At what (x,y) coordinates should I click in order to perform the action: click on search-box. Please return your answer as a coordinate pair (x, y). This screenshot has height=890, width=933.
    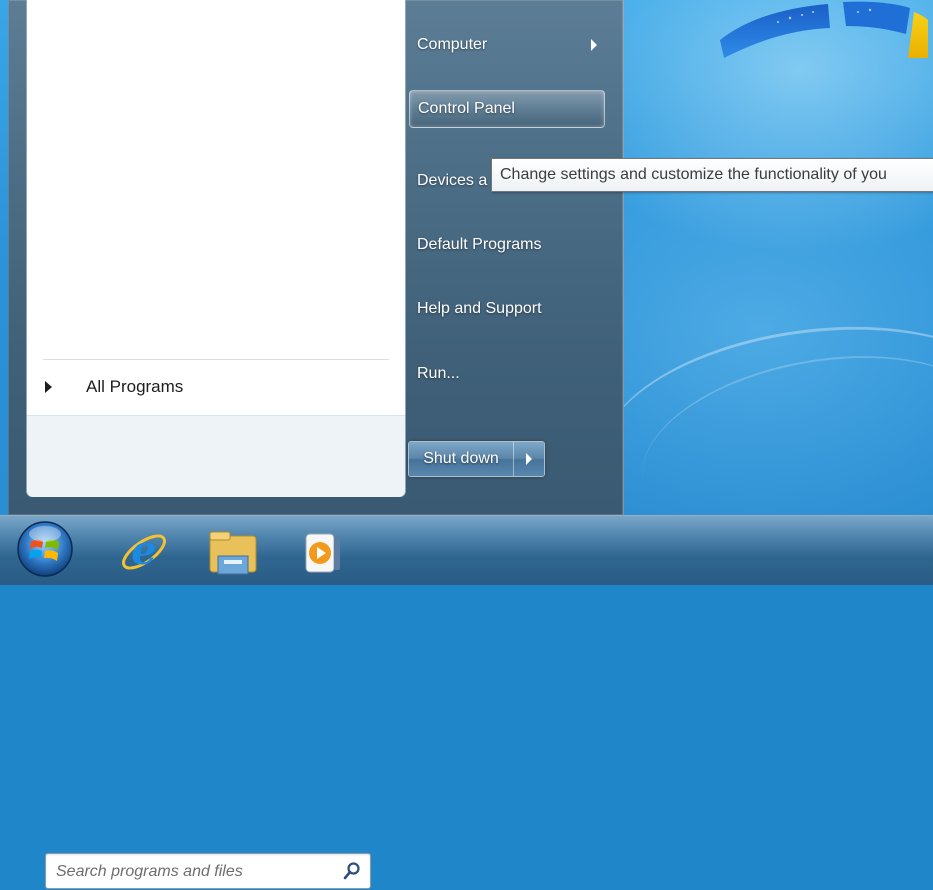
    Looking at the image, I should click on (208, 871).